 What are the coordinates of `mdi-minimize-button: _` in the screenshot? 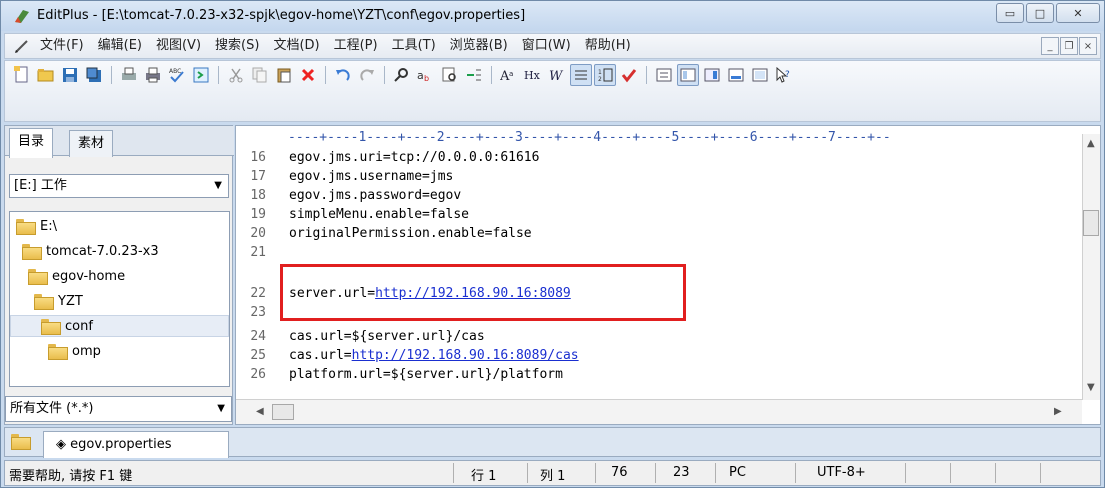 It's located at (1050, 46).